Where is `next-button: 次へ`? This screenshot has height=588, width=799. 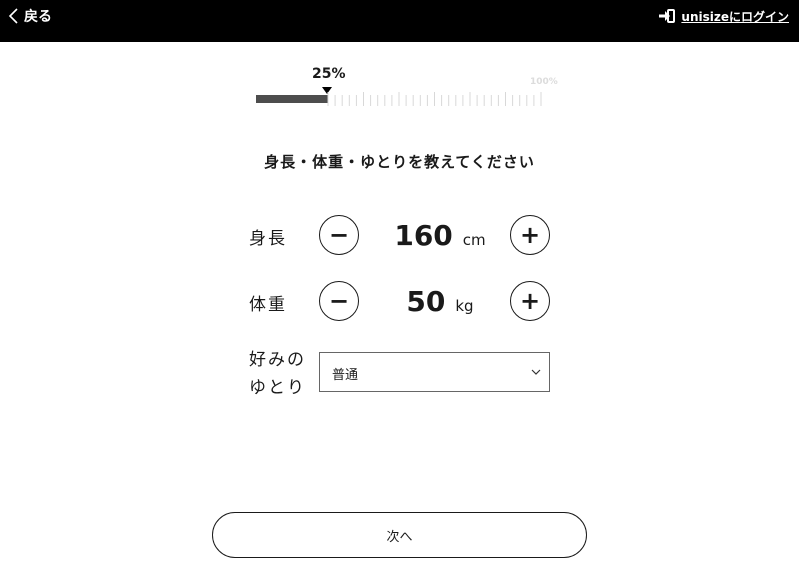 next-button: 次へ is located at coordinates (399, 535).